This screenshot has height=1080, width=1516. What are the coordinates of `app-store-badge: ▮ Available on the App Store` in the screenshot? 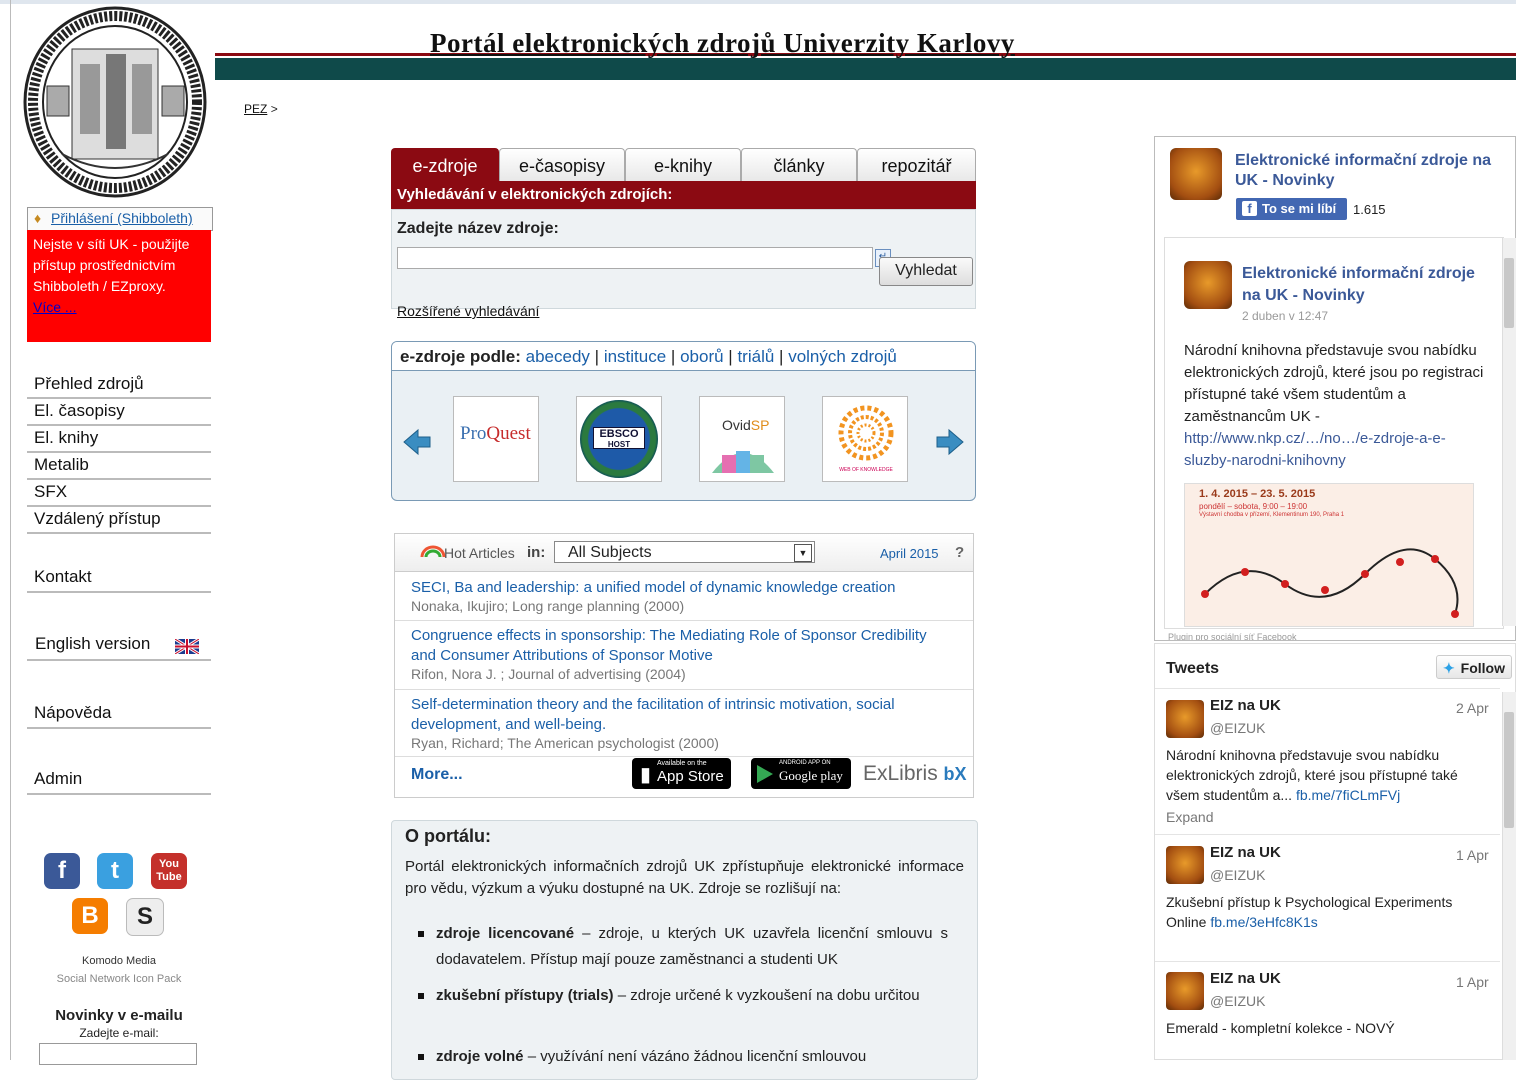 It's located at (681, 773).